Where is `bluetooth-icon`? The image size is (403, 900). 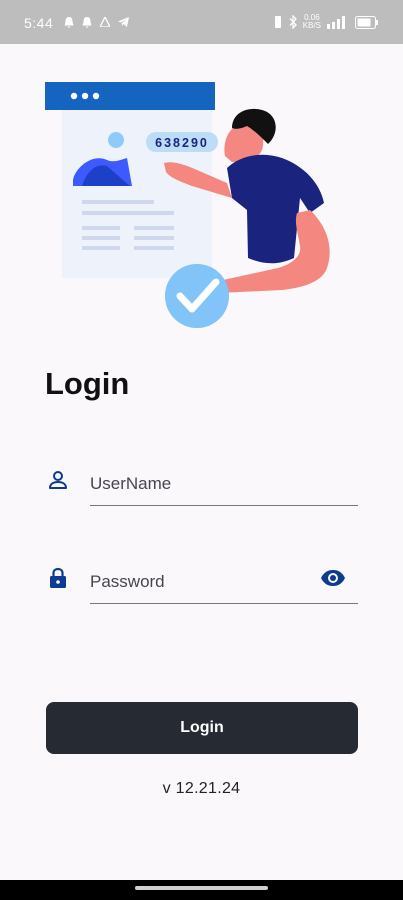
bluetooth-icon is located at coordinates (293, 22).